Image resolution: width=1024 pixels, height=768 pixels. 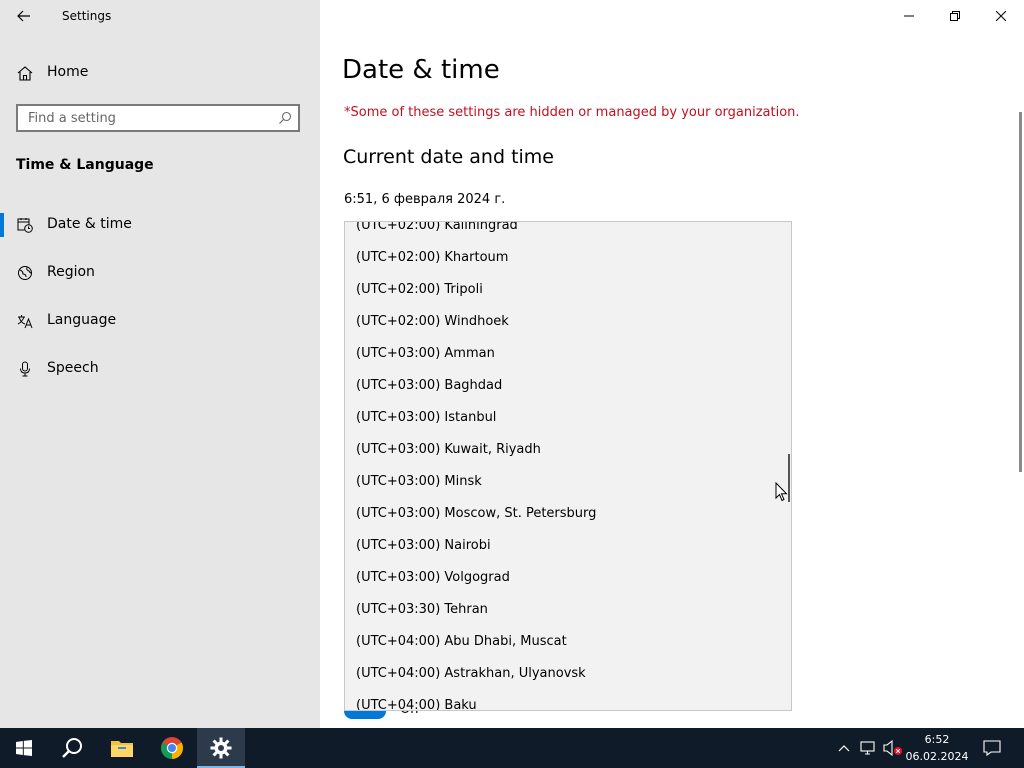 I want to click on action-center-button, so click(x=992, y=748).